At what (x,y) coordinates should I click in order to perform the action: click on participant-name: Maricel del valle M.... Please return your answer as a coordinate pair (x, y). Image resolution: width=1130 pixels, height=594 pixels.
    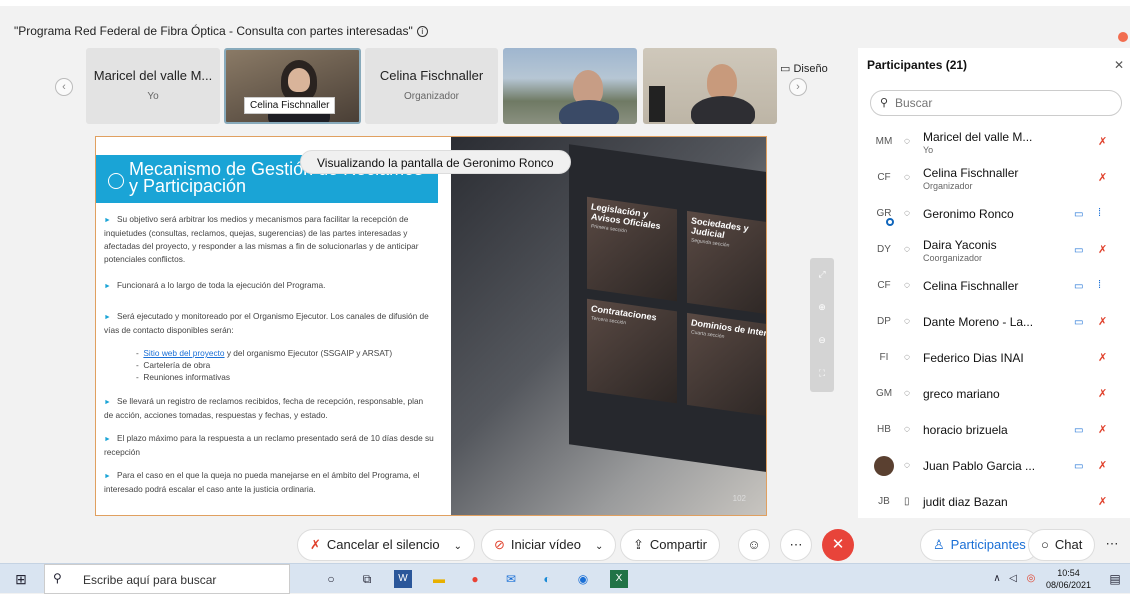
    Looking at the image, I should click on (978, 137).